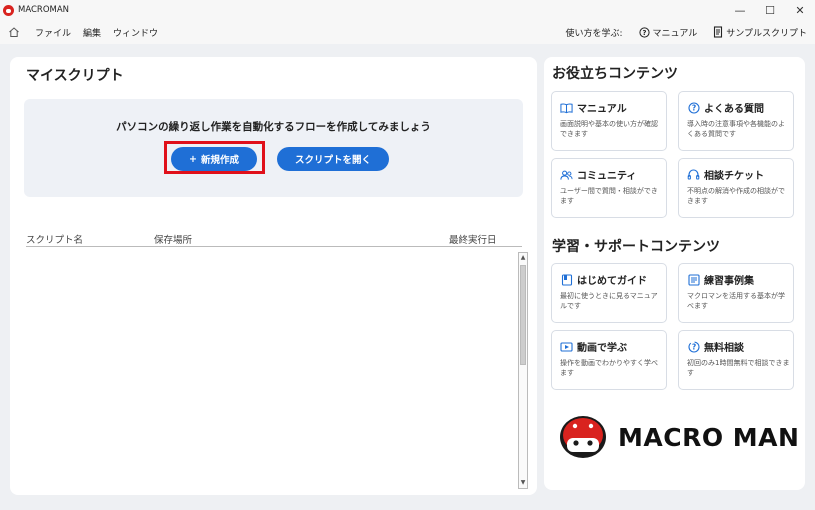 This screenshot has height=510, width=815. I want to click on card-video-title: 動画で学ぶ, so click(602, 348).